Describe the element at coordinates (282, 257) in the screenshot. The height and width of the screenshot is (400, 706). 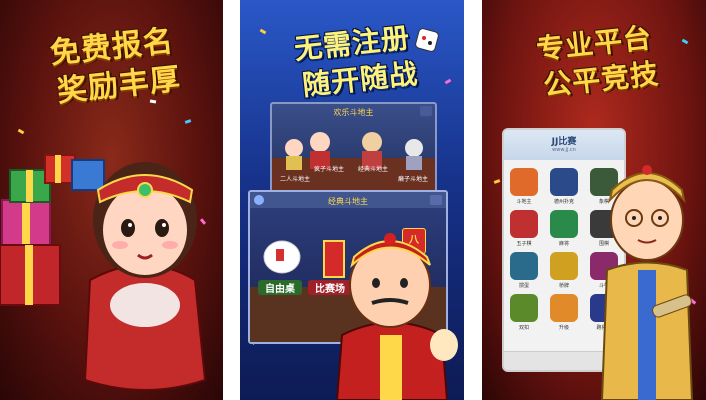
I see `free-table-icon` at that location.